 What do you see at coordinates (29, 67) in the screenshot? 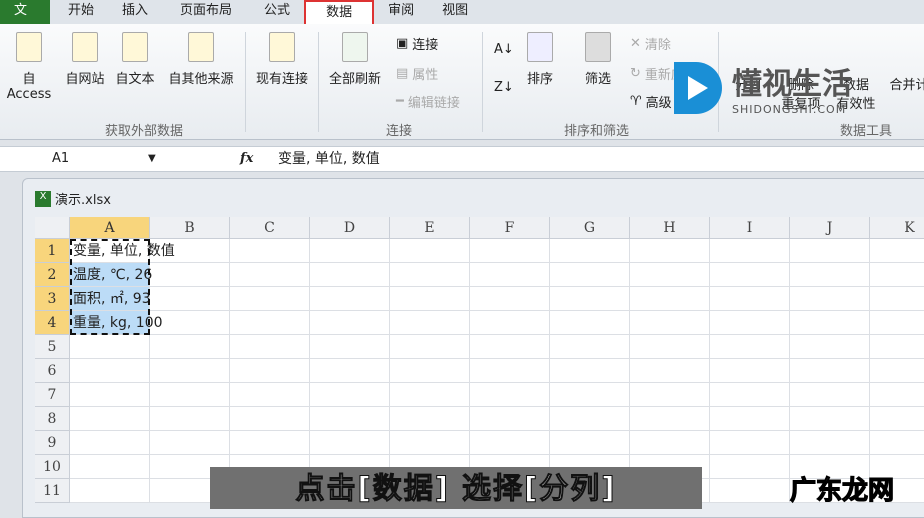
I see `from-access-button: 自 Access` at bounding box center [29, 67].